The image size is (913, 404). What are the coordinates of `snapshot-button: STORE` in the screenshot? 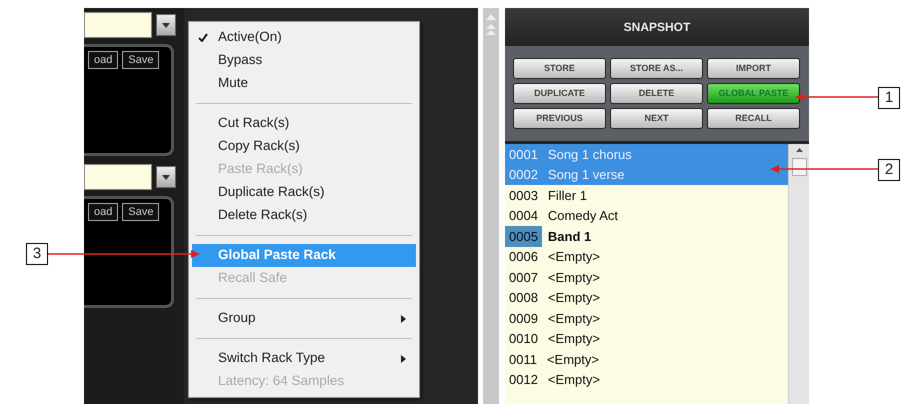 It's located at (559, 68).